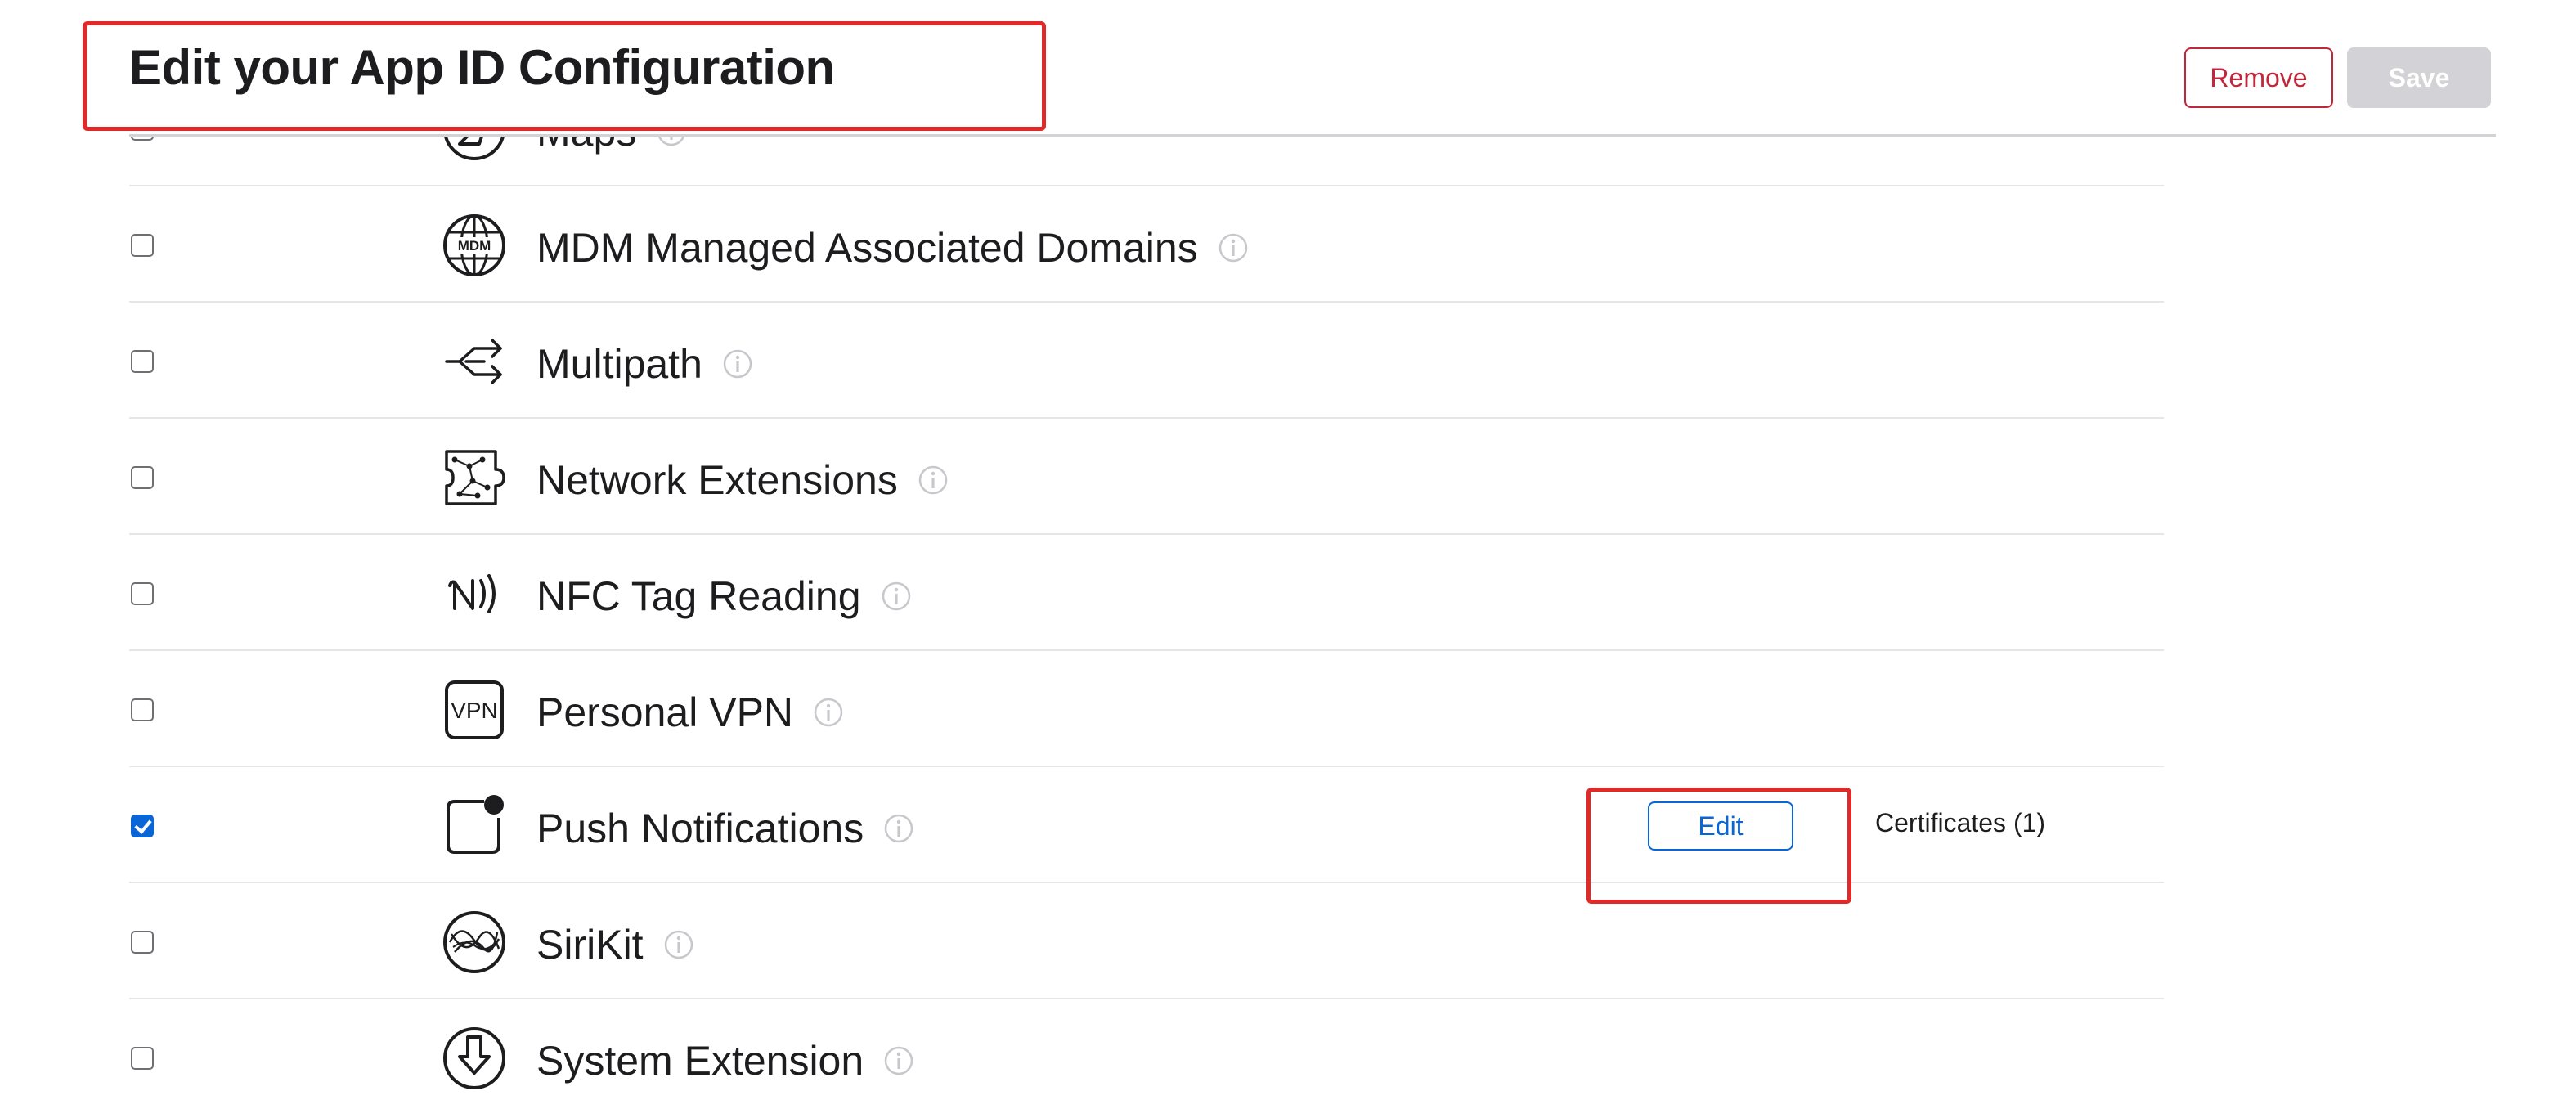 This screenshot has height=1109, width=2576. Describe the element at coordinates (142, 709) in the screenshot. I see `personal-vpn-checkbox` at that location.